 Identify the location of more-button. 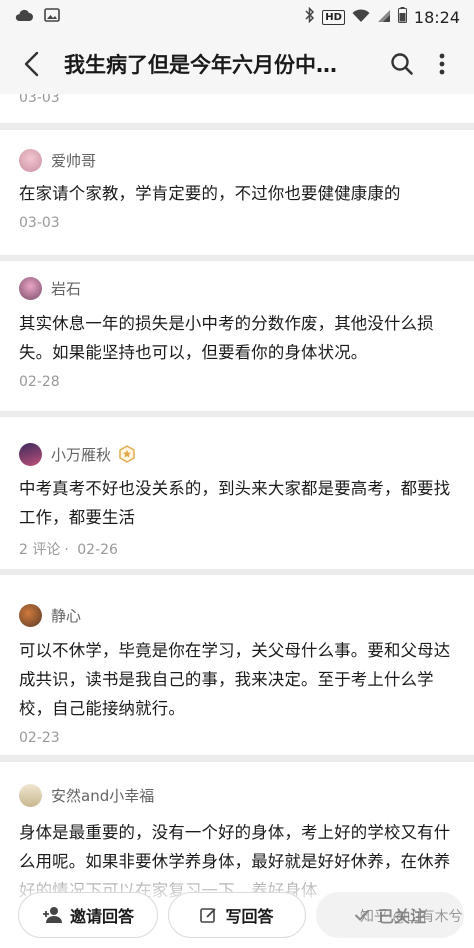
(442, 64).